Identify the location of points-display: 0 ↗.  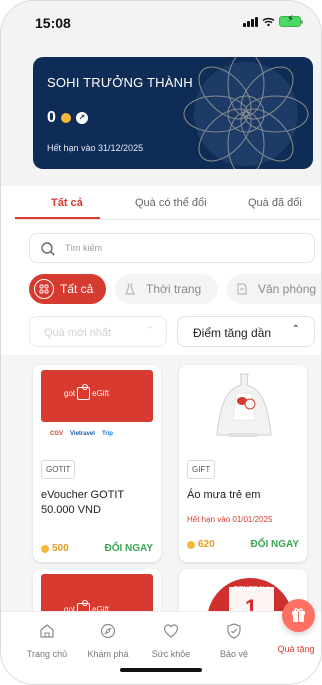
(67, 118).